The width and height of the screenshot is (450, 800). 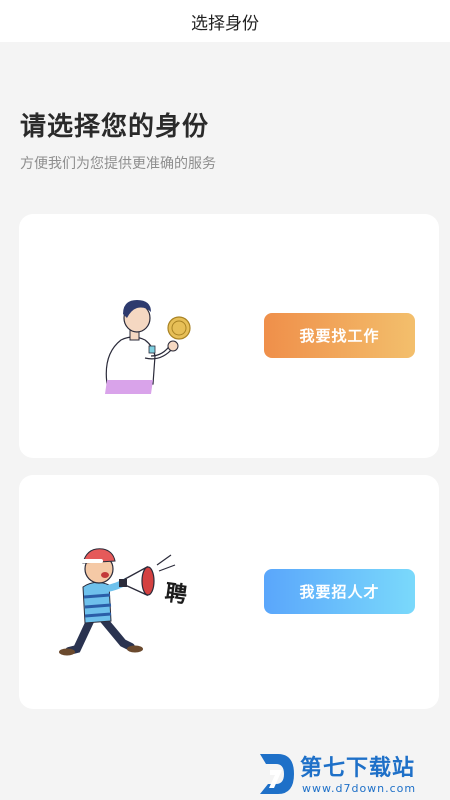 What do you see at coordinates (358, 768) in the screenshot?
I see `watermark-title: 第七下载站` at bounding box center [358, 768].